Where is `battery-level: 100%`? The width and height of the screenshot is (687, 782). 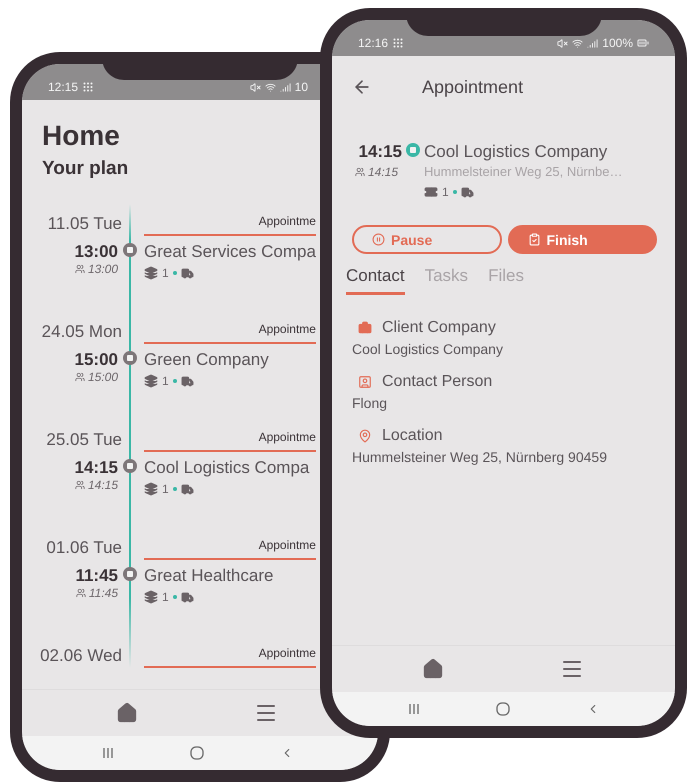
battery-level: 100% is located at coordinates (617, 43).